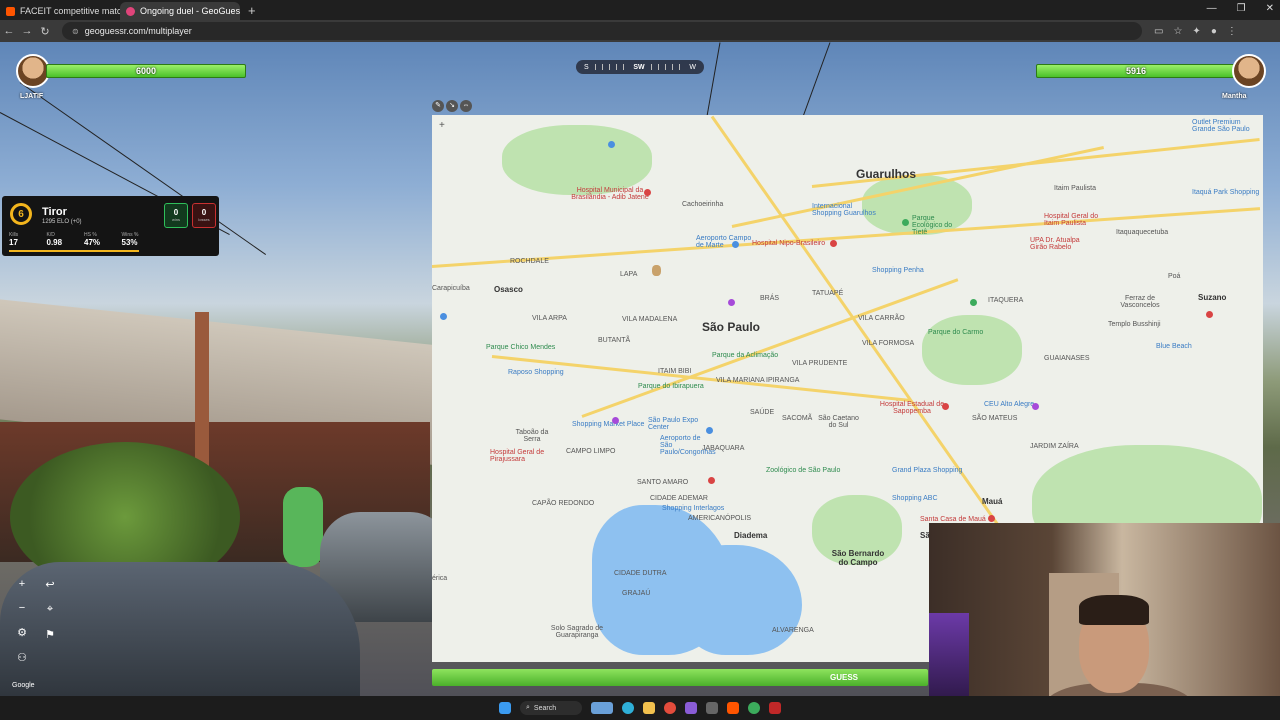  What do you see at coordinates (532, 436) in the screenshot?
I see `map-label-city: Taboão da Serra` at bounding box center [532, 436].